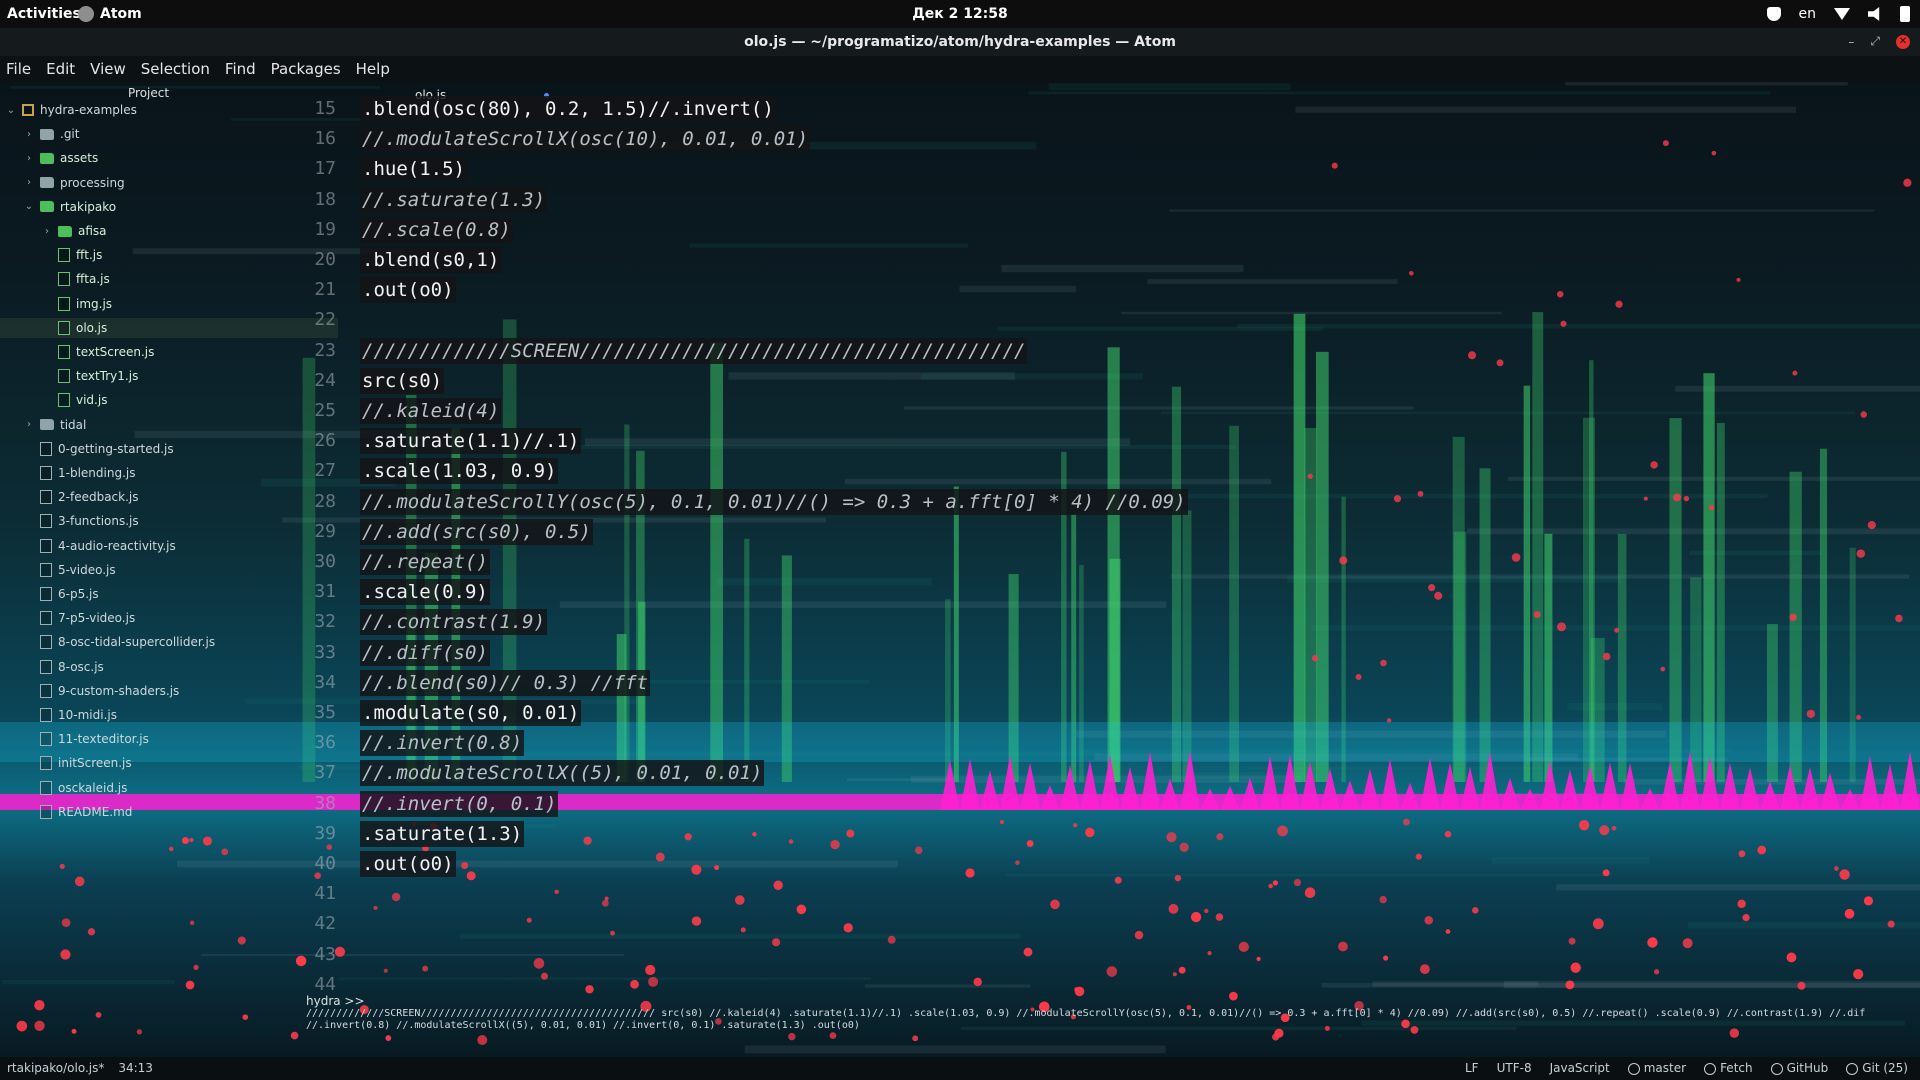 The width and height of the screenshot is (1920, 1080). Describe the element at coordinates (1808, 14) in the screenshot. I see `language-indicator: en` at that location.